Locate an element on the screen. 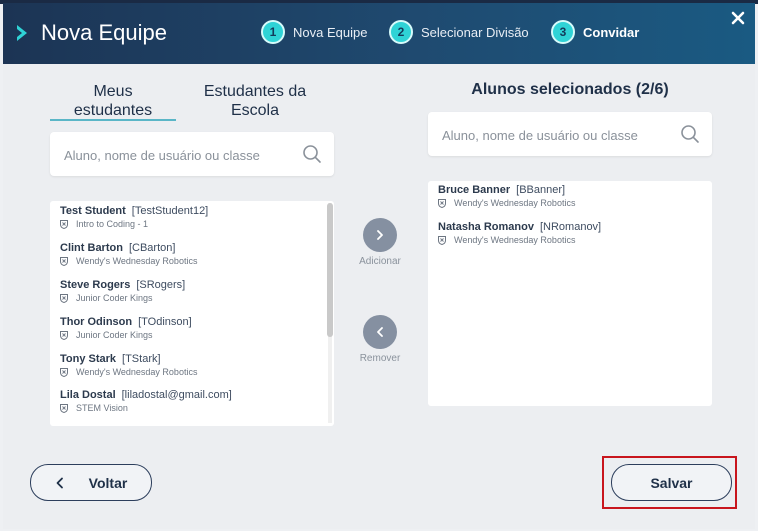 The image size is (758, 531). selected-search is located at coordinates (570, 134).